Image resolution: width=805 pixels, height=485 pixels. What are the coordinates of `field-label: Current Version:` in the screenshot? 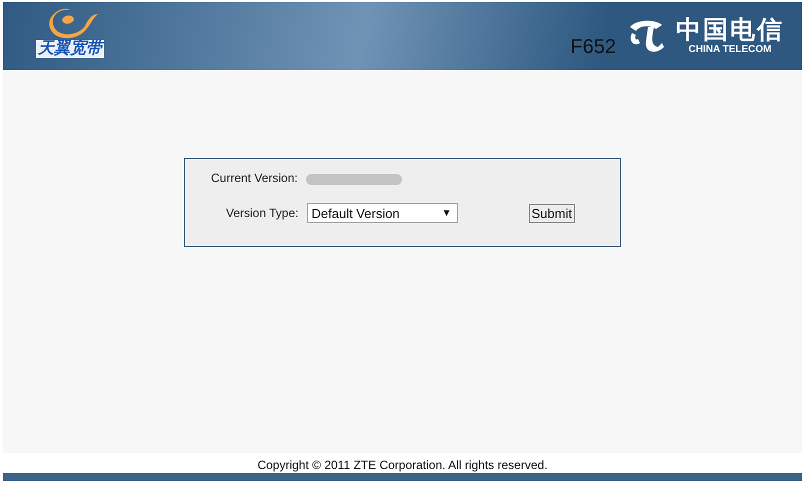 It's located at (254, 177).